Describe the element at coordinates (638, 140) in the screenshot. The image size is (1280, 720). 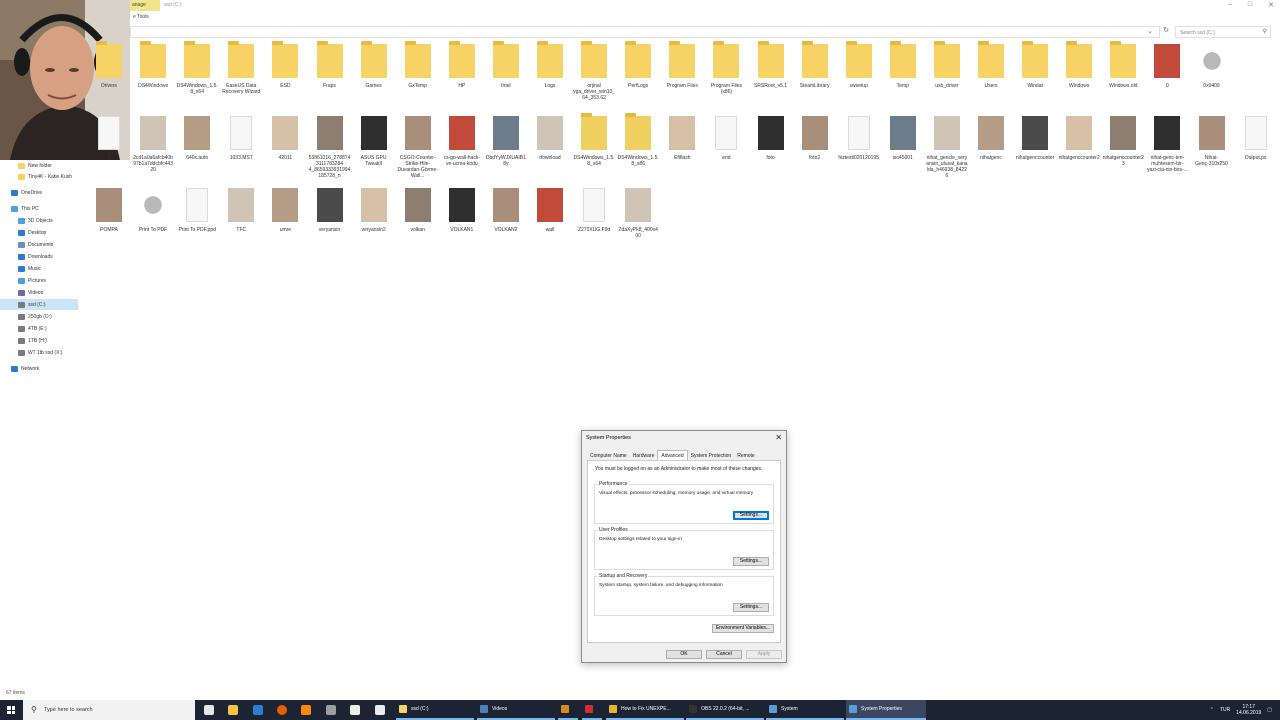
I see `file-item: DS4Windows_1.5.8_x86` at that location.